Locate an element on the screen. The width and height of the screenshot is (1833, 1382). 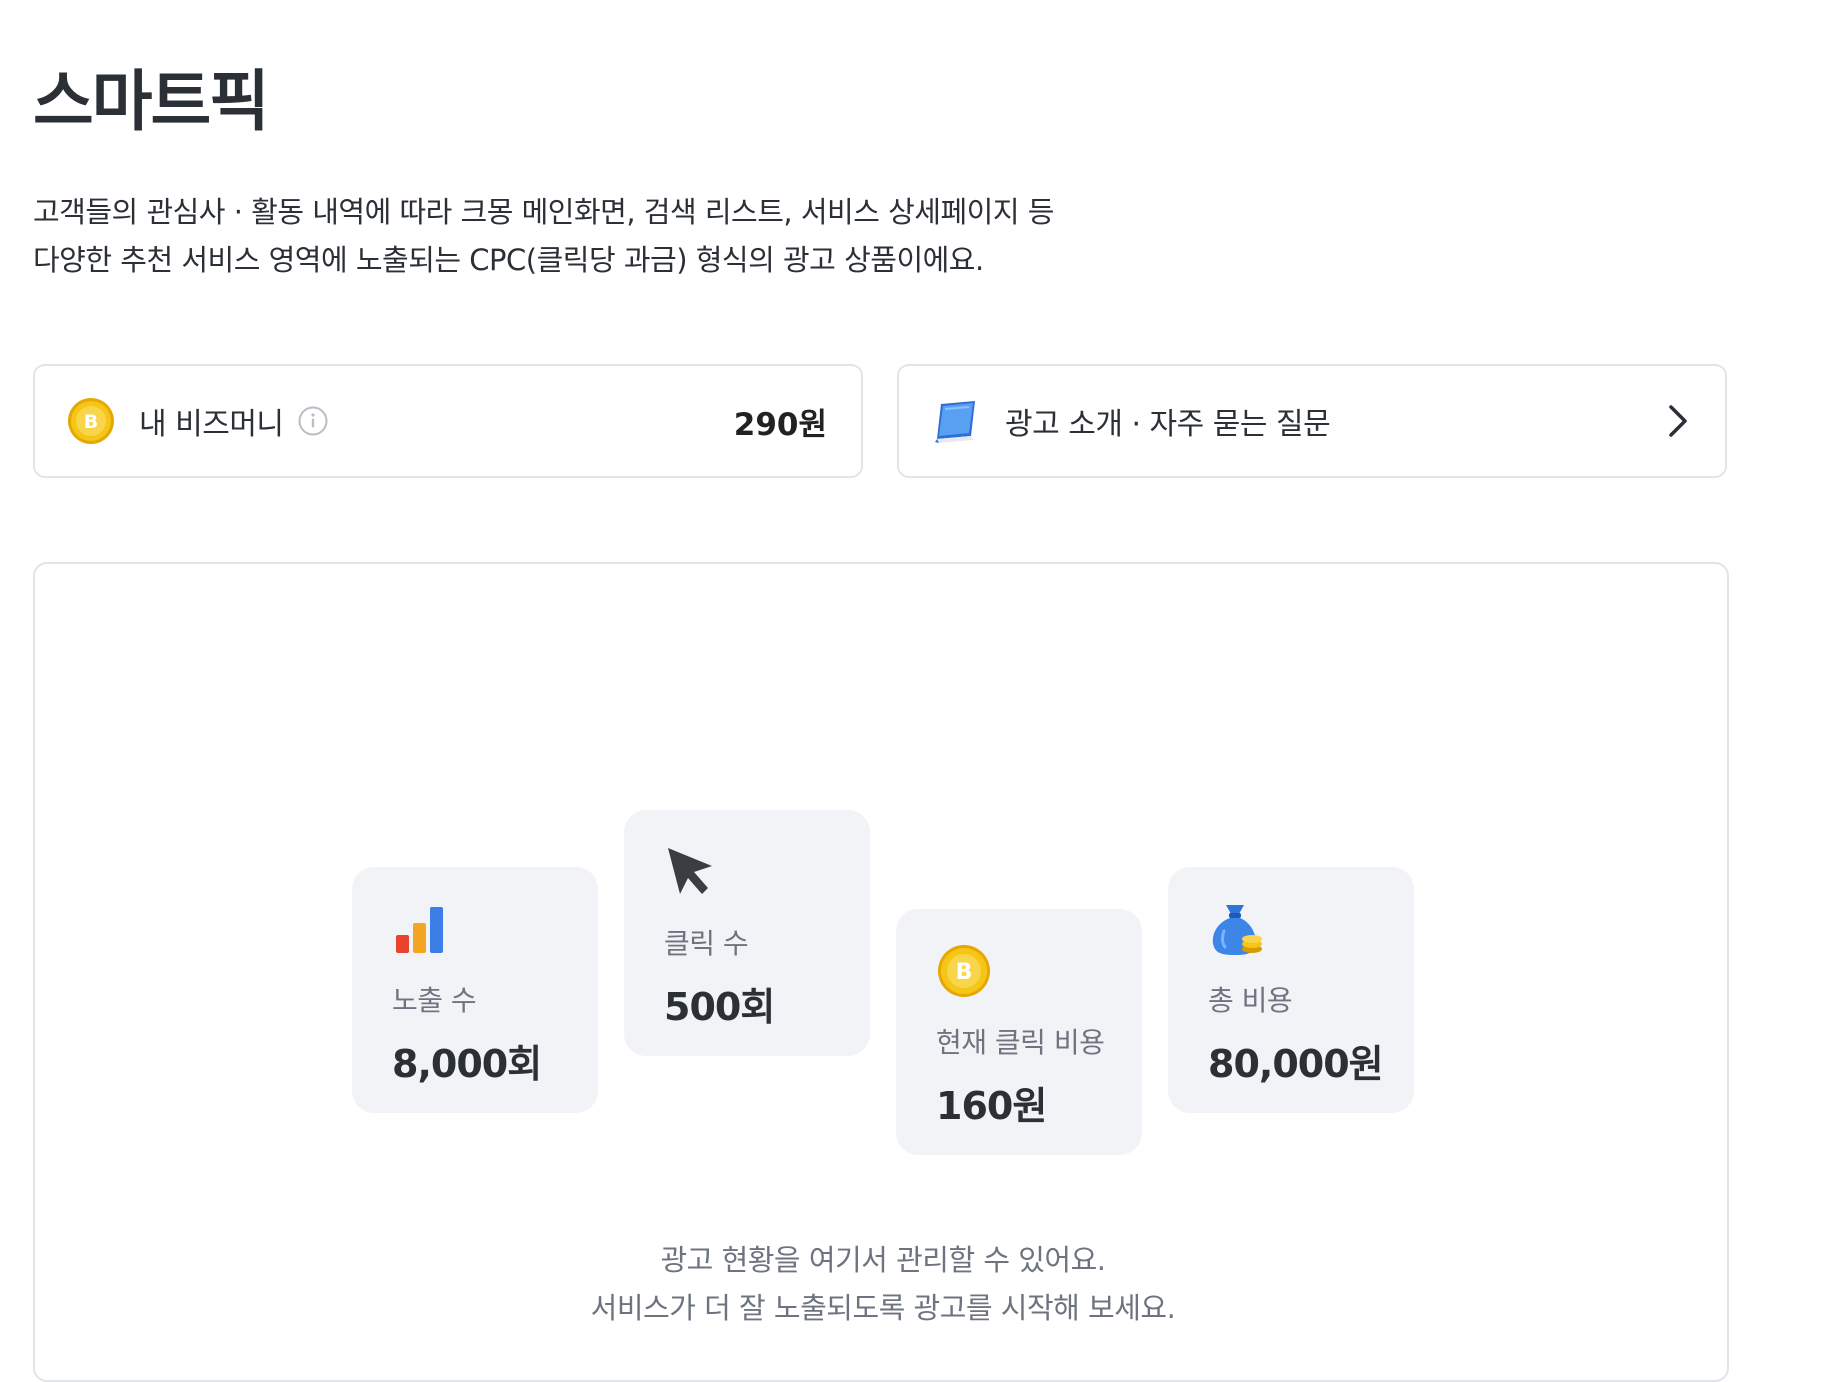
current-cpc-card: B 현재 클릭 비용 160원 is located at coordinates (1019, 1032).